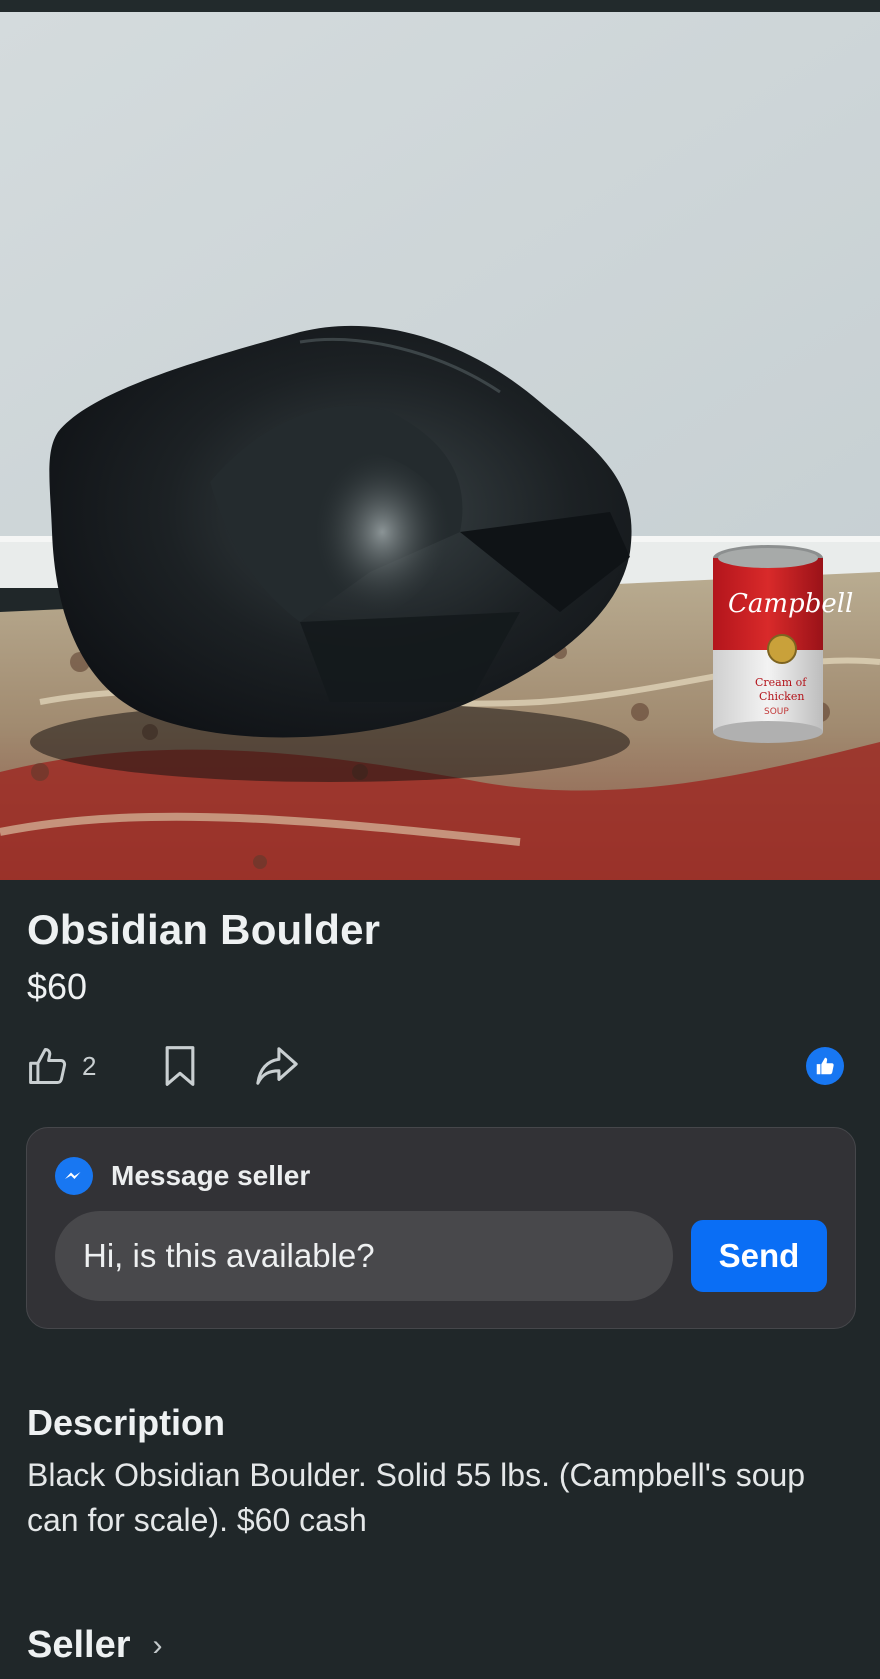 The height and width of the screenshot is (1679, 880). I want to click on share-button, so click(277, 1066).